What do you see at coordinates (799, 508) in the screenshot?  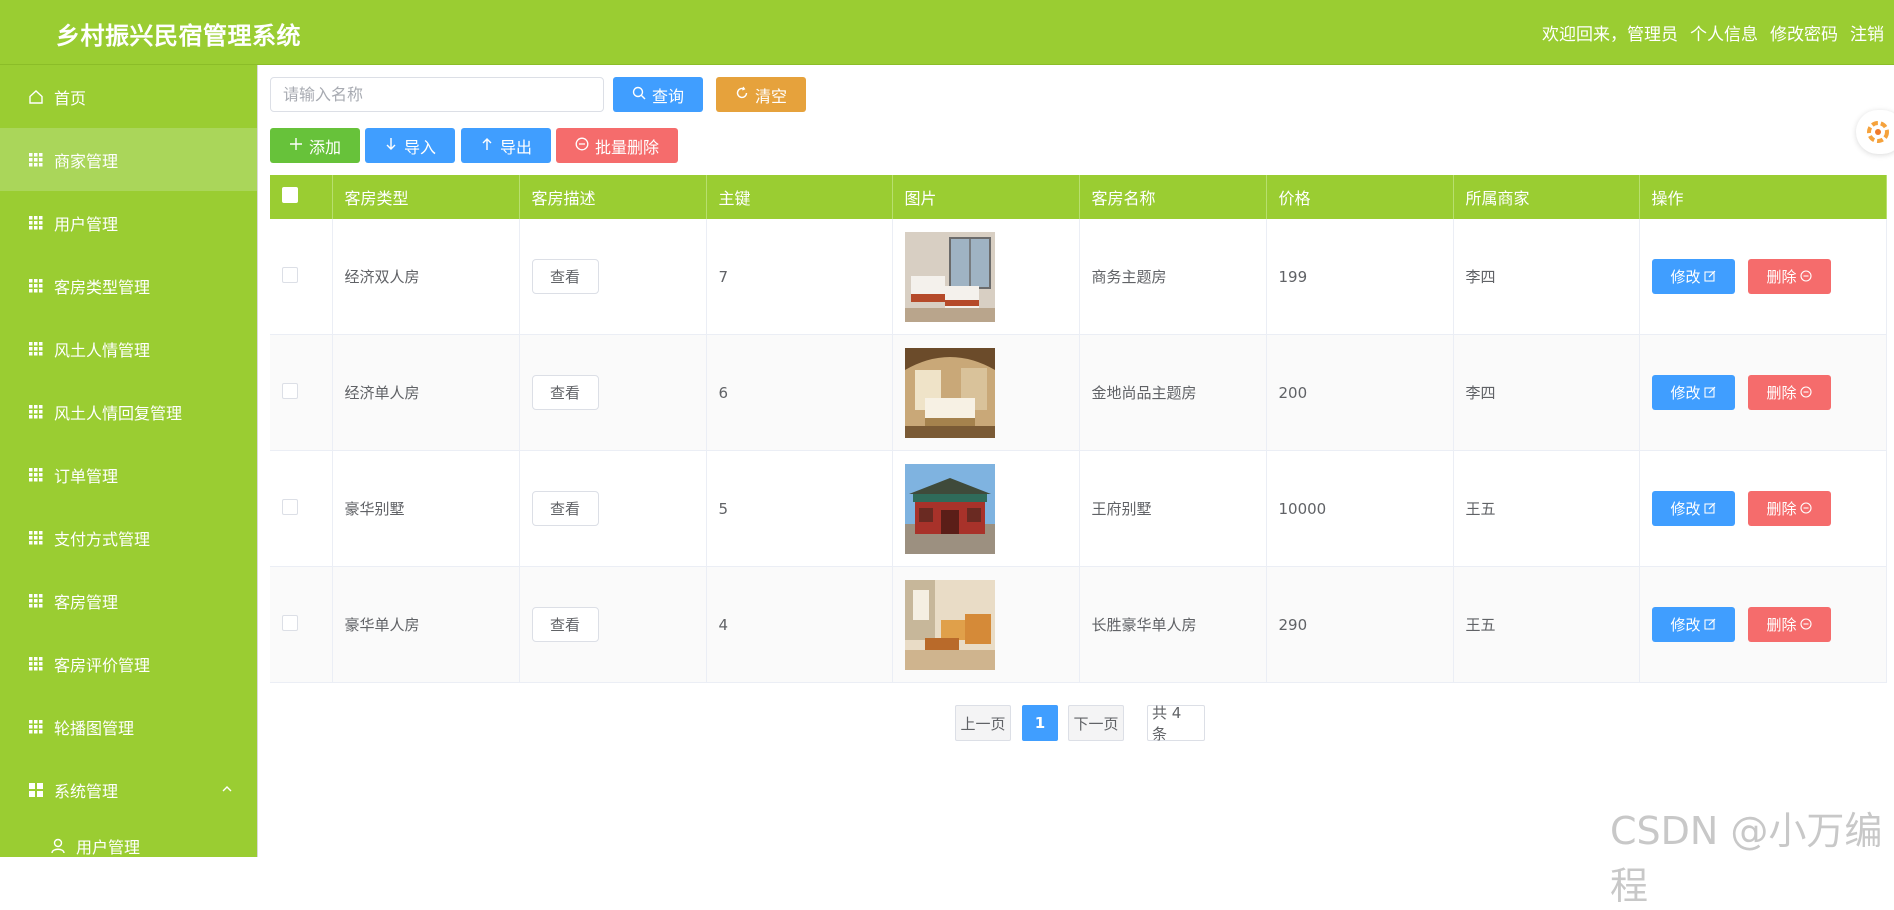 I see `id-cell: 5` at bounding box center [799, 508].